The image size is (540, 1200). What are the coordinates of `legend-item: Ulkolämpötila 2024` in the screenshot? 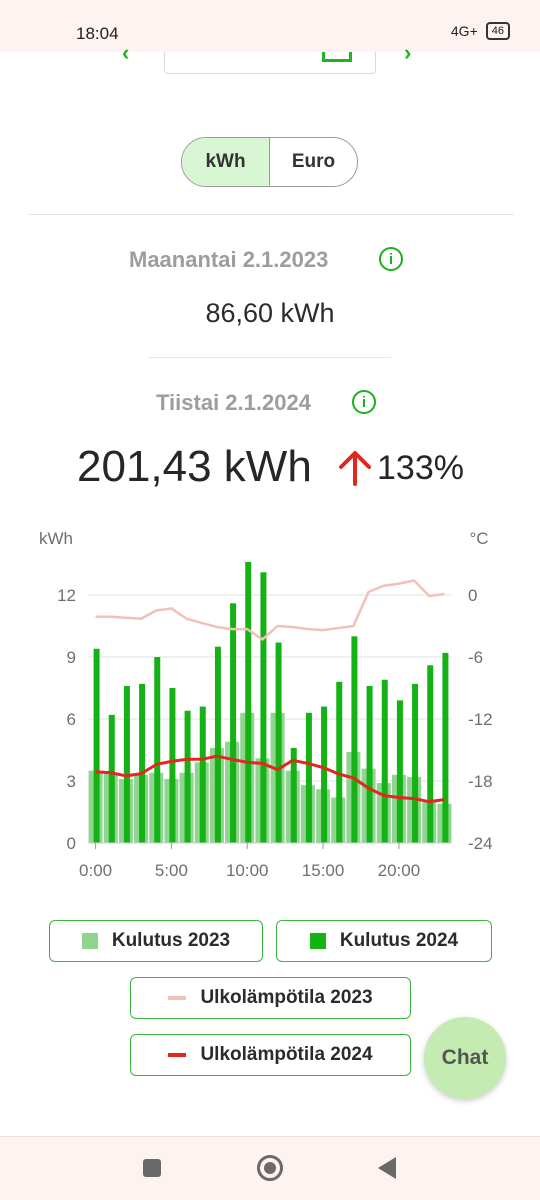 It's located at (270, 1055).